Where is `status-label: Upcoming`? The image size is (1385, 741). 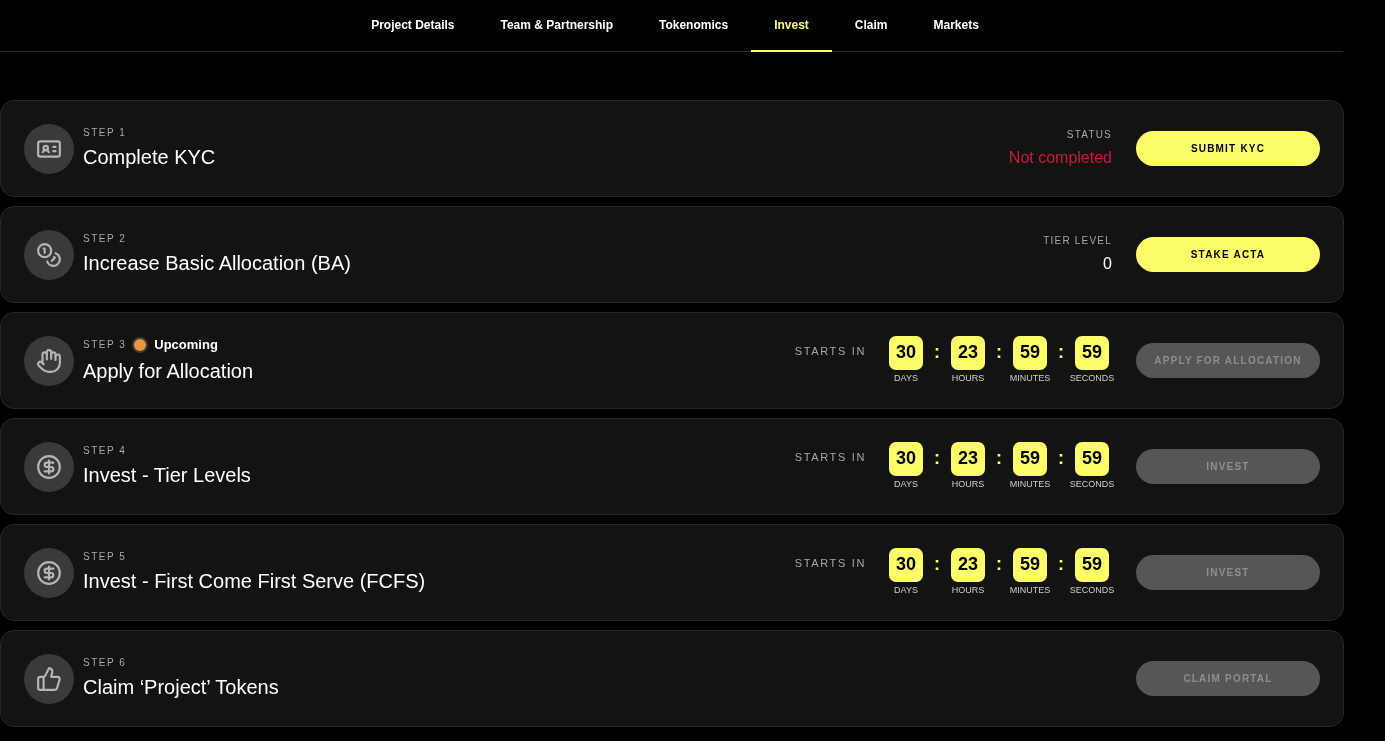
status-label: Upcoming is located at coordinates (186, 344).